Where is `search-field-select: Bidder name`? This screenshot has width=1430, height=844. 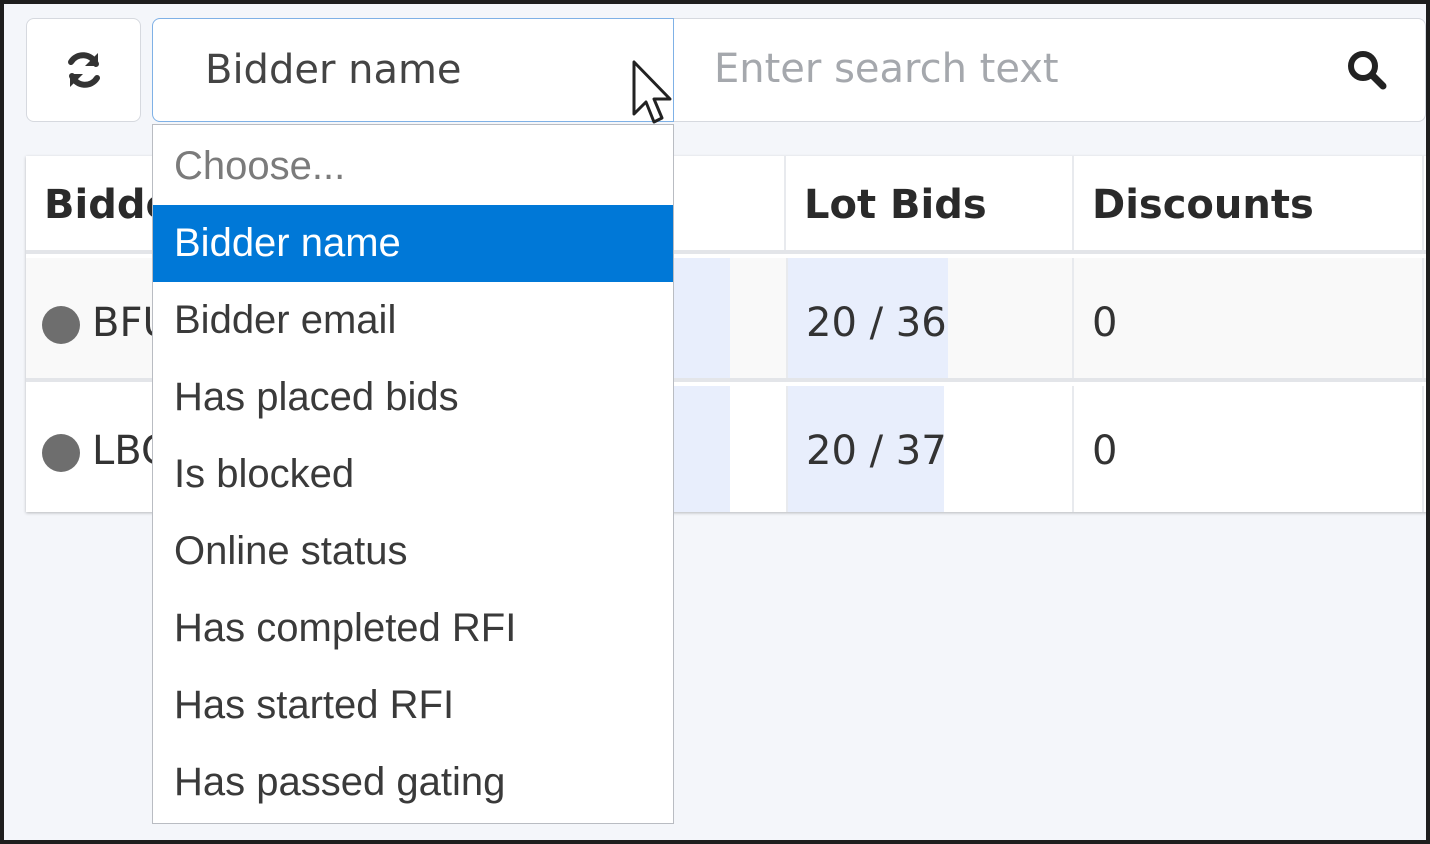
search-field-select: Bidder name is located at coordinates (469, 70).